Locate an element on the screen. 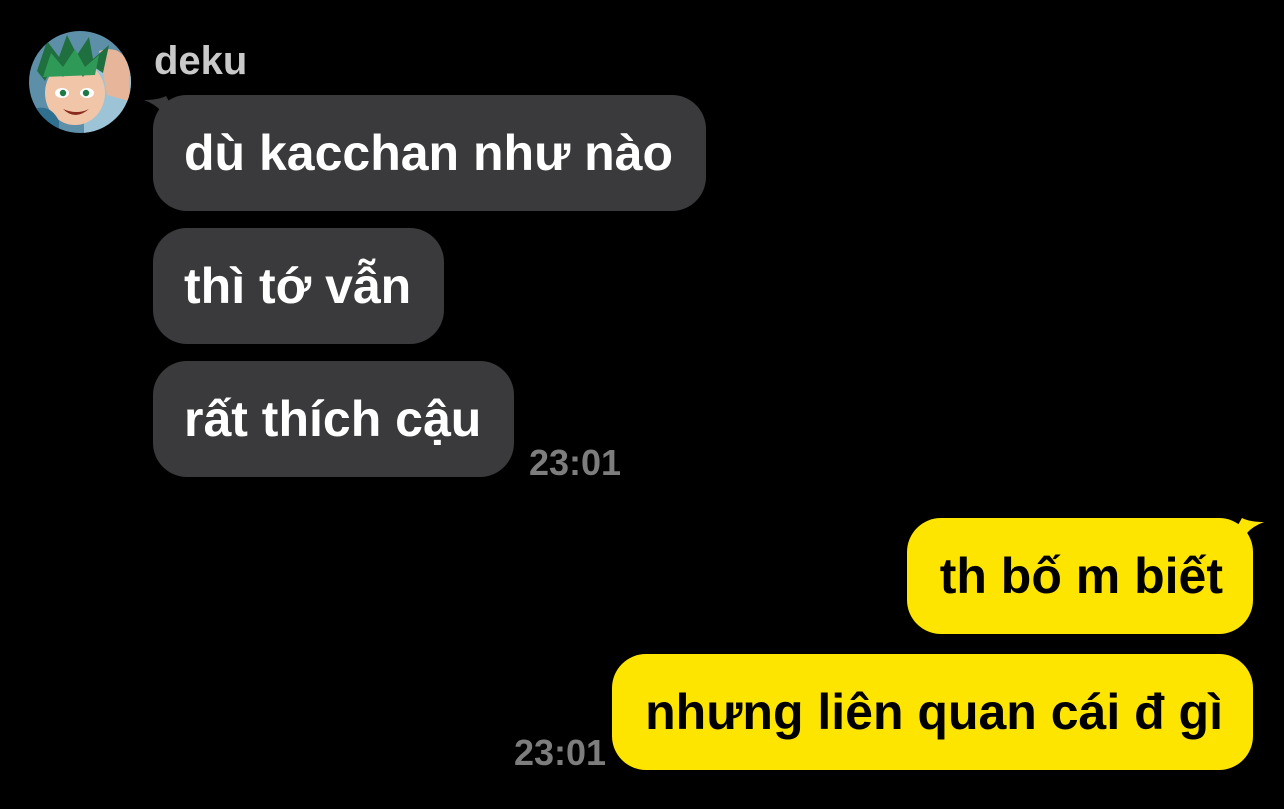 Image resolution: width=1284 pixels, height=809 pixels. message-text: th bố m biết is located at coordinates (1081, 576).